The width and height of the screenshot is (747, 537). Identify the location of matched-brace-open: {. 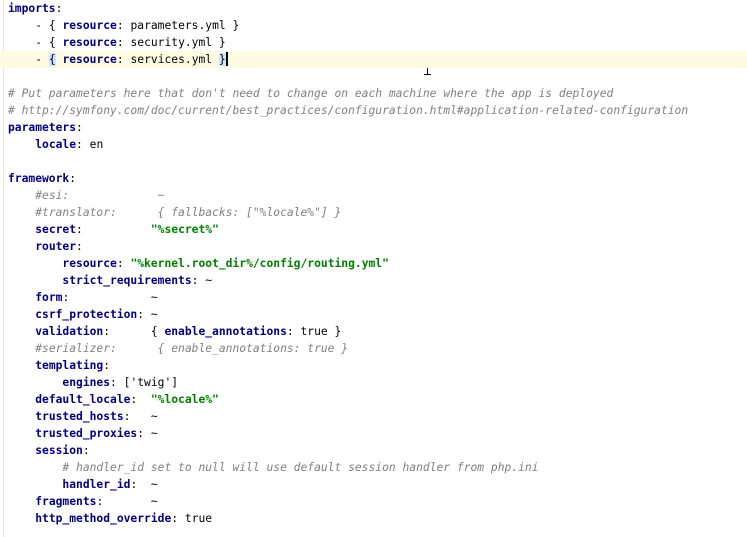
(52, 59).